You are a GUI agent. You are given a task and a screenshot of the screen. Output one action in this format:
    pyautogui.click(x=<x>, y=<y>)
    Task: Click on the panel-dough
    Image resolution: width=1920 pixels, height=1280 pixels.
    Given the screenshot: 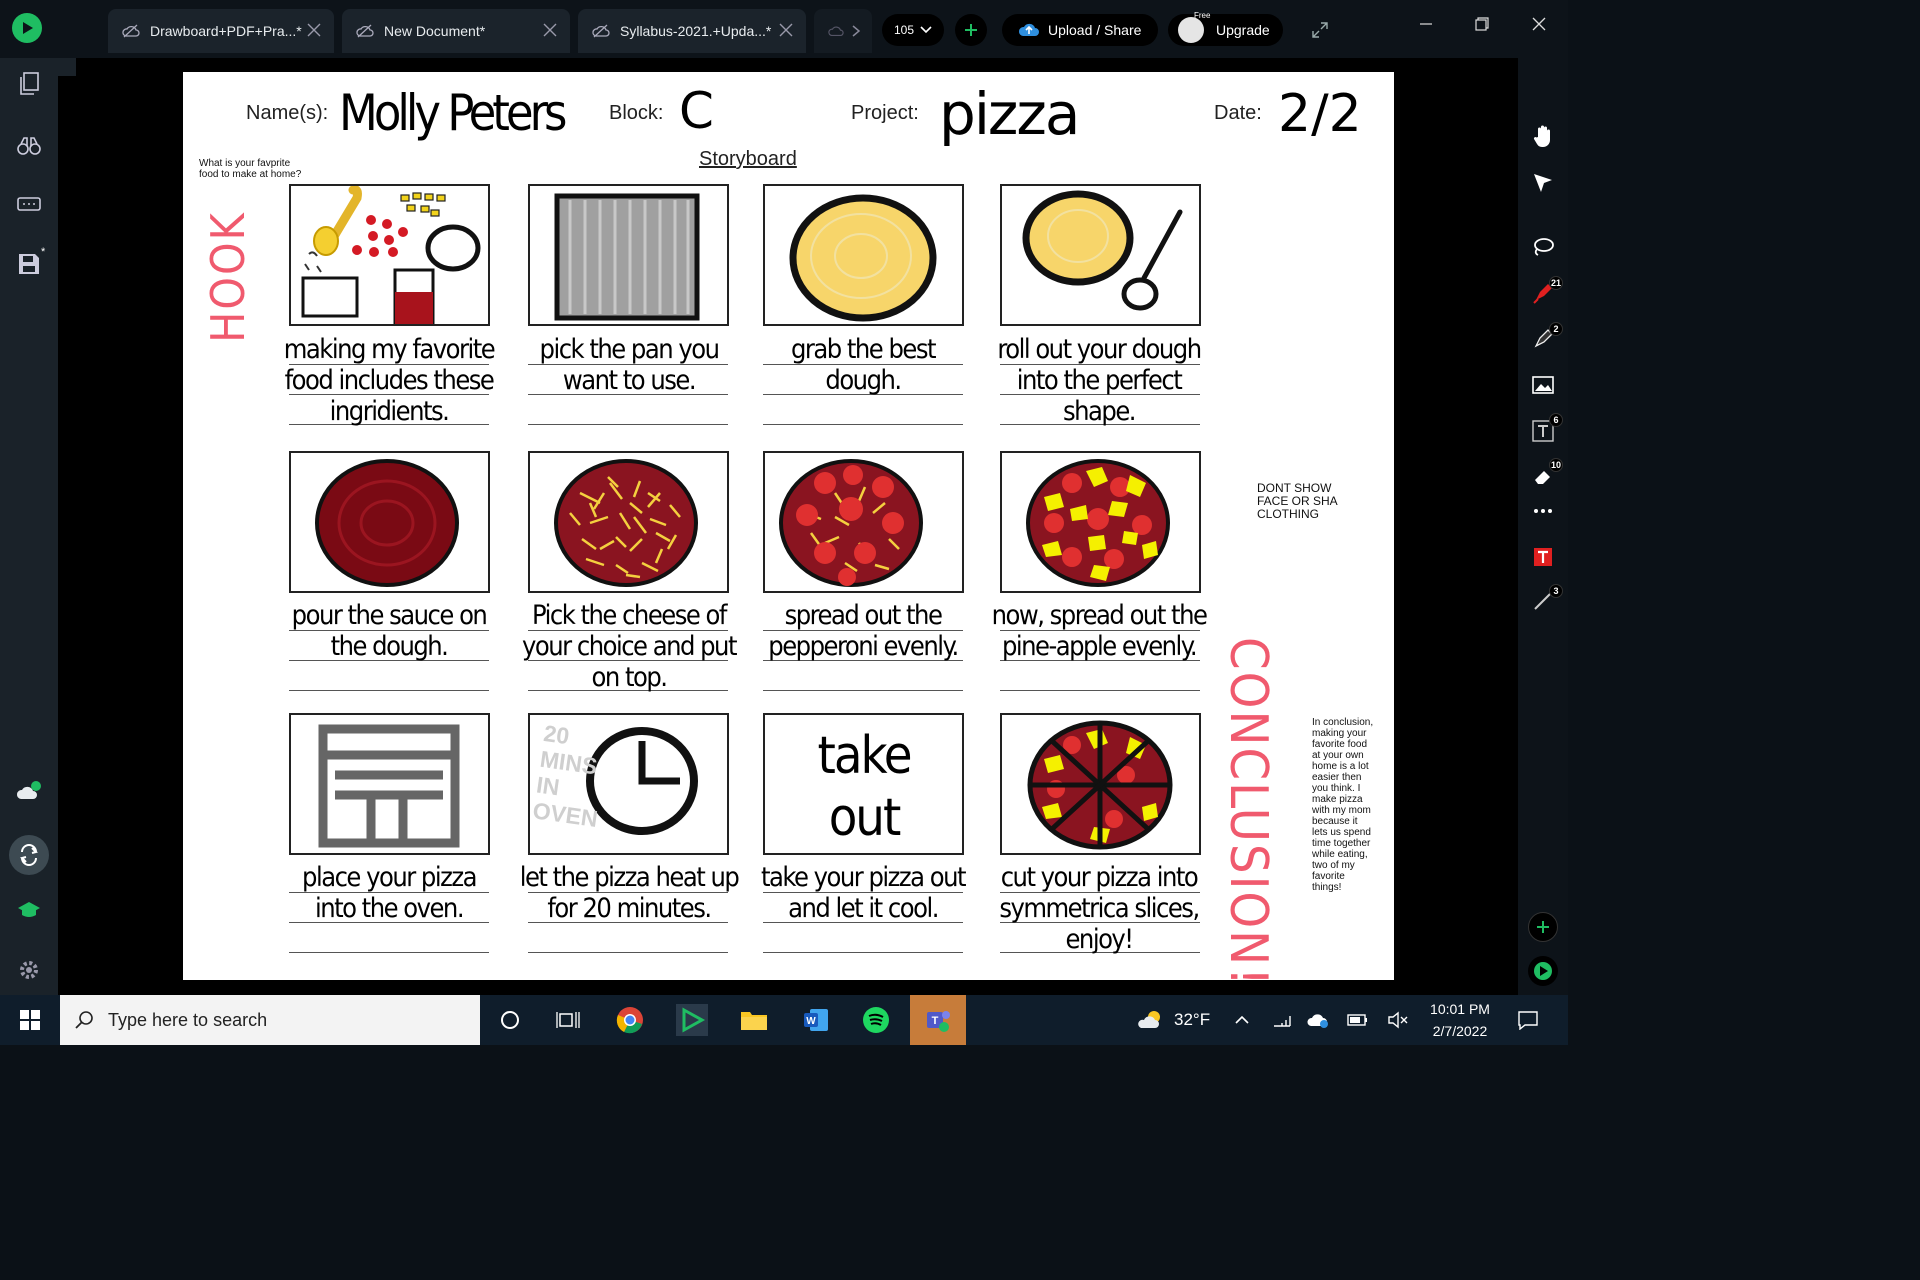 What is the action you would take?
    pyautogui.click(x=863, y=255)
    